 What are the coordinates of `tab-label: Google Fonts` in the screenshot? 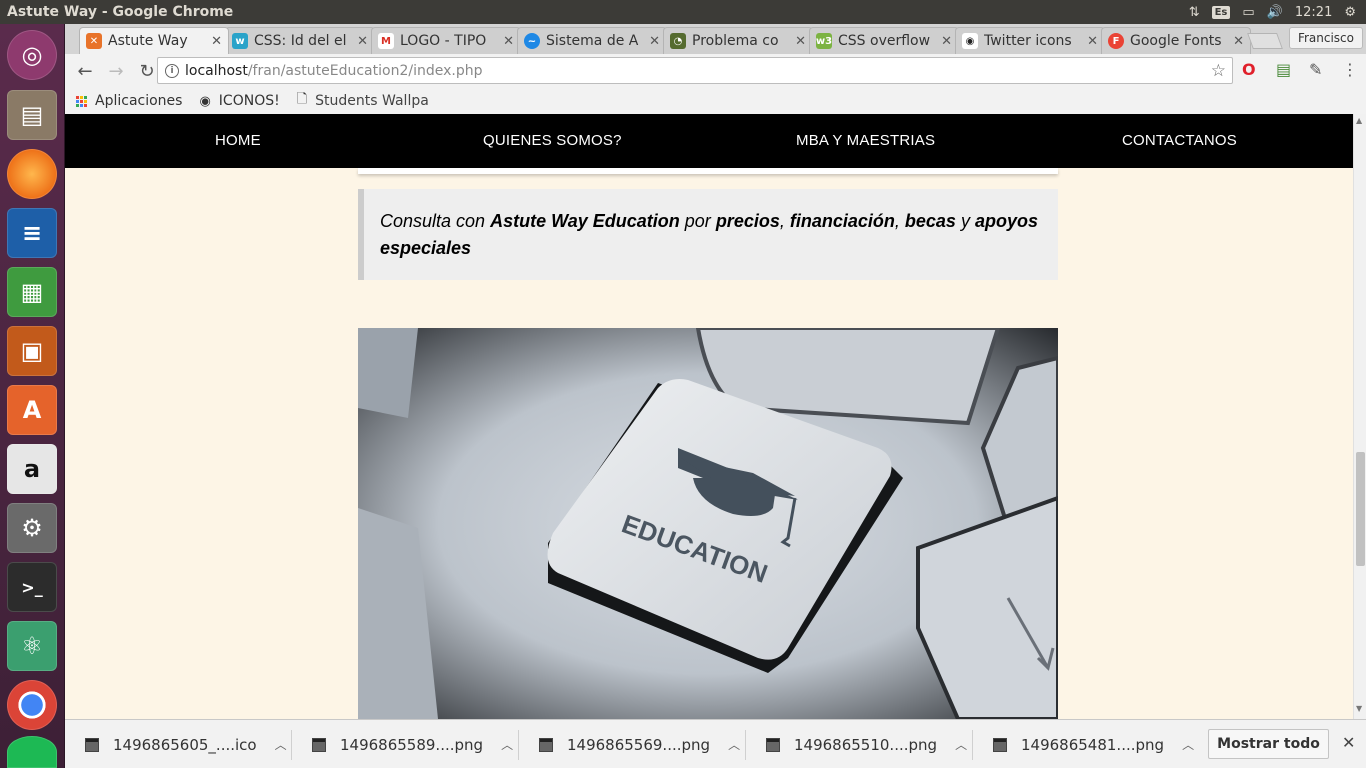 It's located at (1176, 41).